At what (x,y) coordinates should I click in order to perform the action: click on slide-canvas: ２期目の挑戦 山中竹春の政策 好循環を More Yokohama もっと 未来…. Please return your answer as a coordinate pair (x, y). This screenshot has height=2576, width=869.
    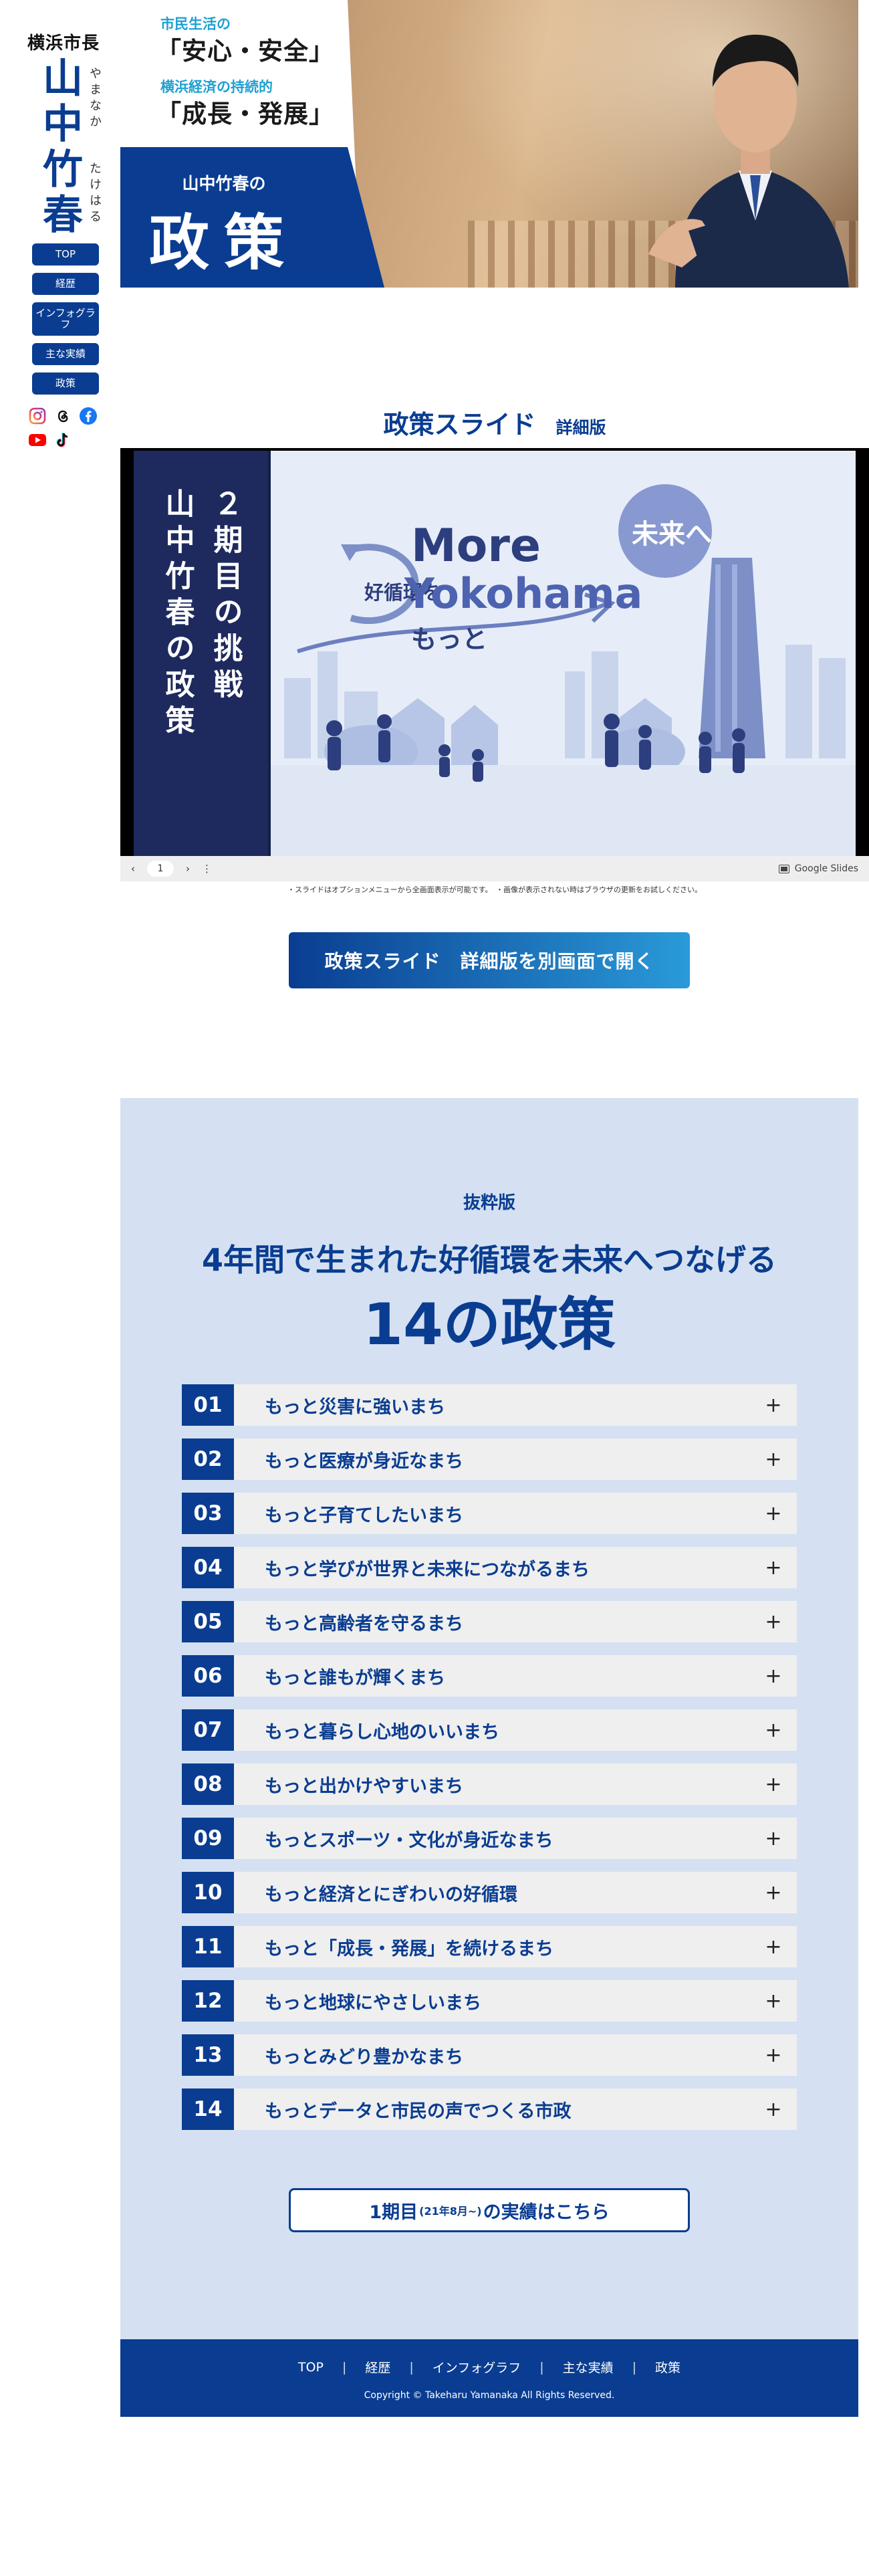
    Looking at the image, I should click on (495, 653).